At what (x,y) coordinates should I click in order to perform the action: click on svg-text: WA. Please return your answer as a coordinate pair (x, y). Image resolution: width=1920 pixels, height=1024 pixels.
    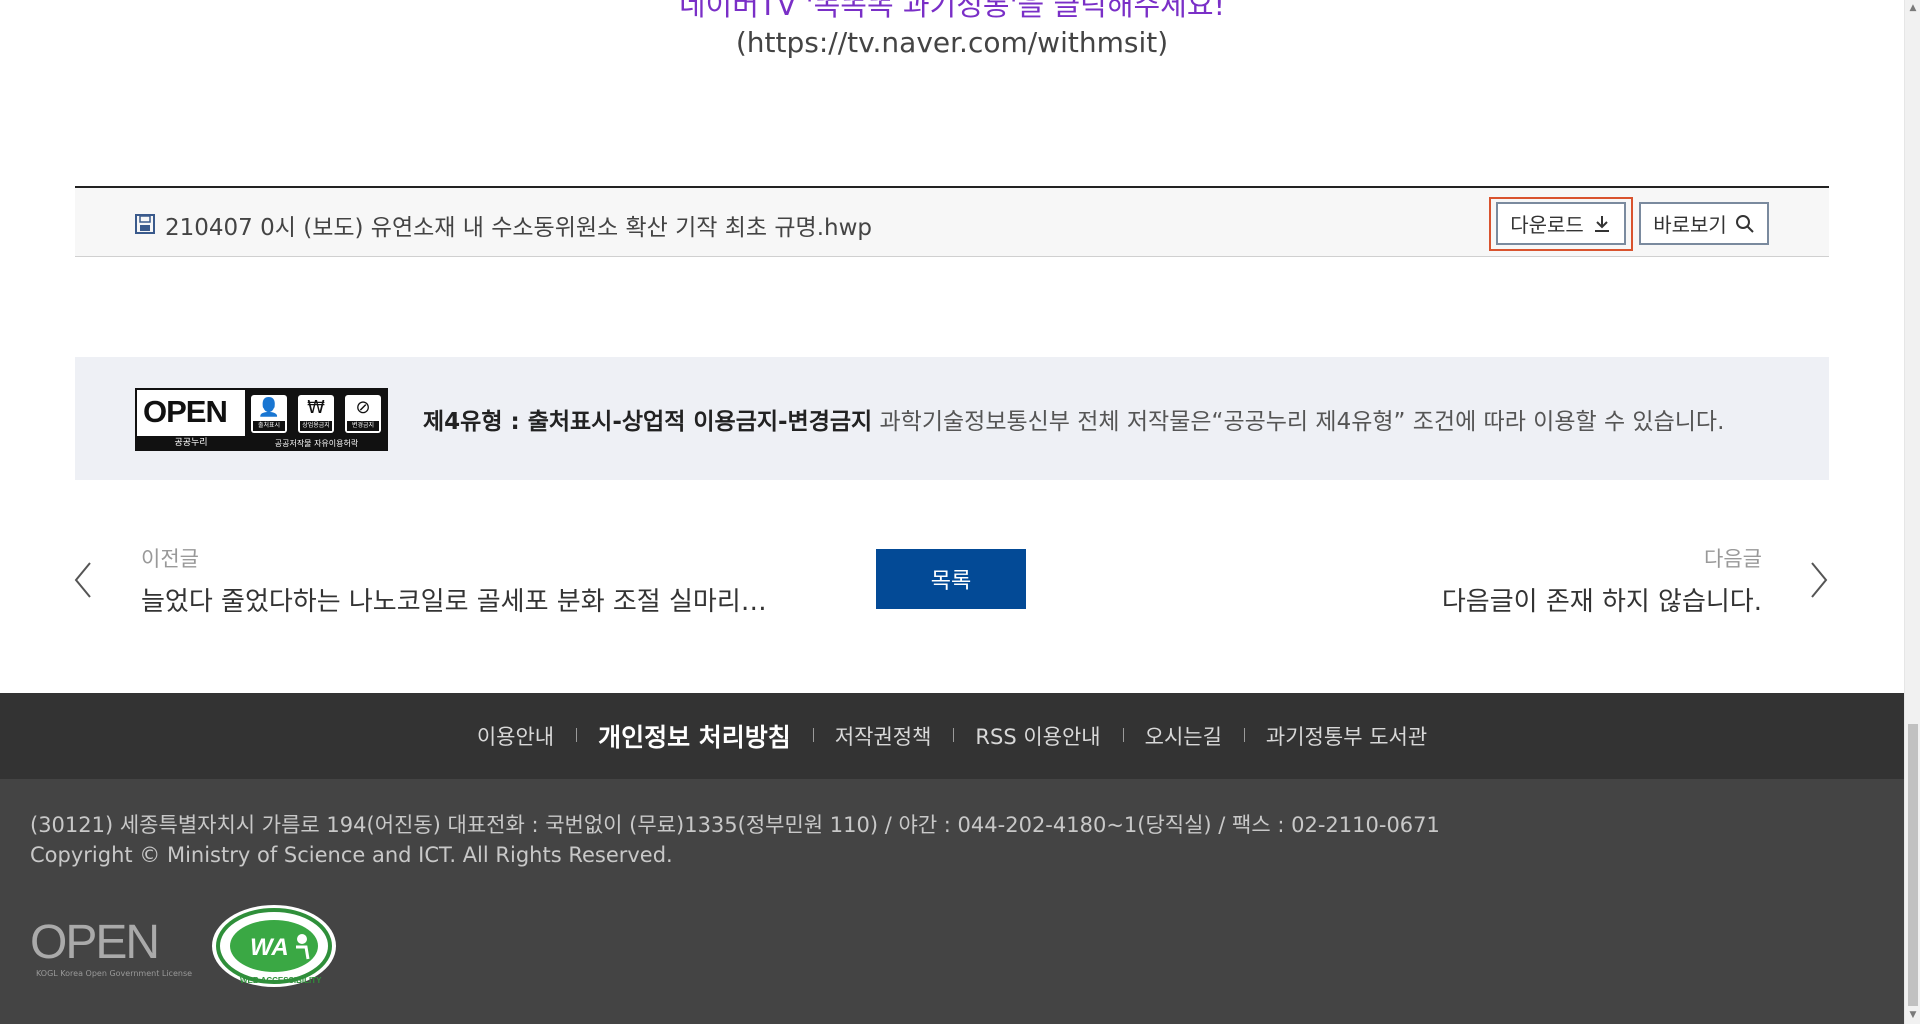
    Looking at the image, I should click on (269, 947).